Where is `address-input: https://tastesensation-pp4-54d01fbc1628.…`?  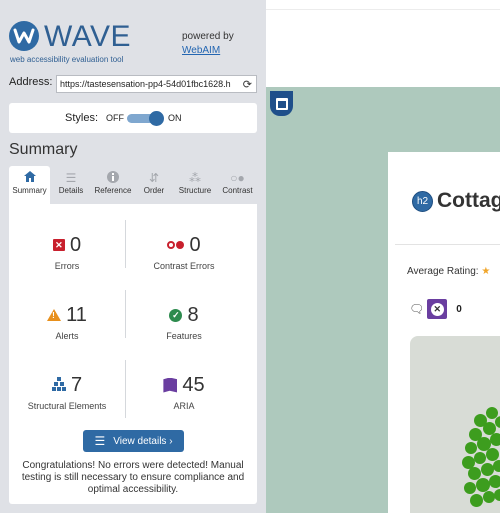
address-input: https://tastesensation-pp4-54d01fbc1628.… is located at coordinates (156, 84).